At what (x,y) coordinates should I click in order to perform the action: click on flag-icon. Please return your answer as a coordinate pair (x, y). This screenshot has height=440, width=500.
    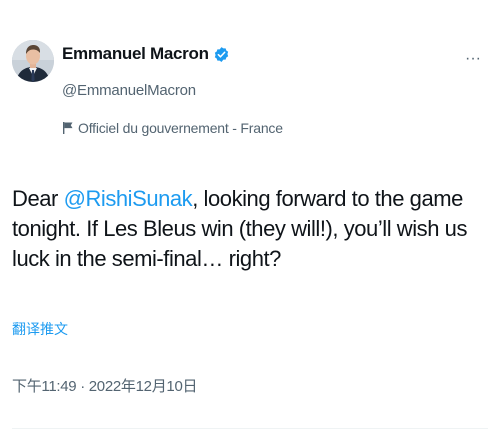
    Looking at the image, I should click on (68, 128).